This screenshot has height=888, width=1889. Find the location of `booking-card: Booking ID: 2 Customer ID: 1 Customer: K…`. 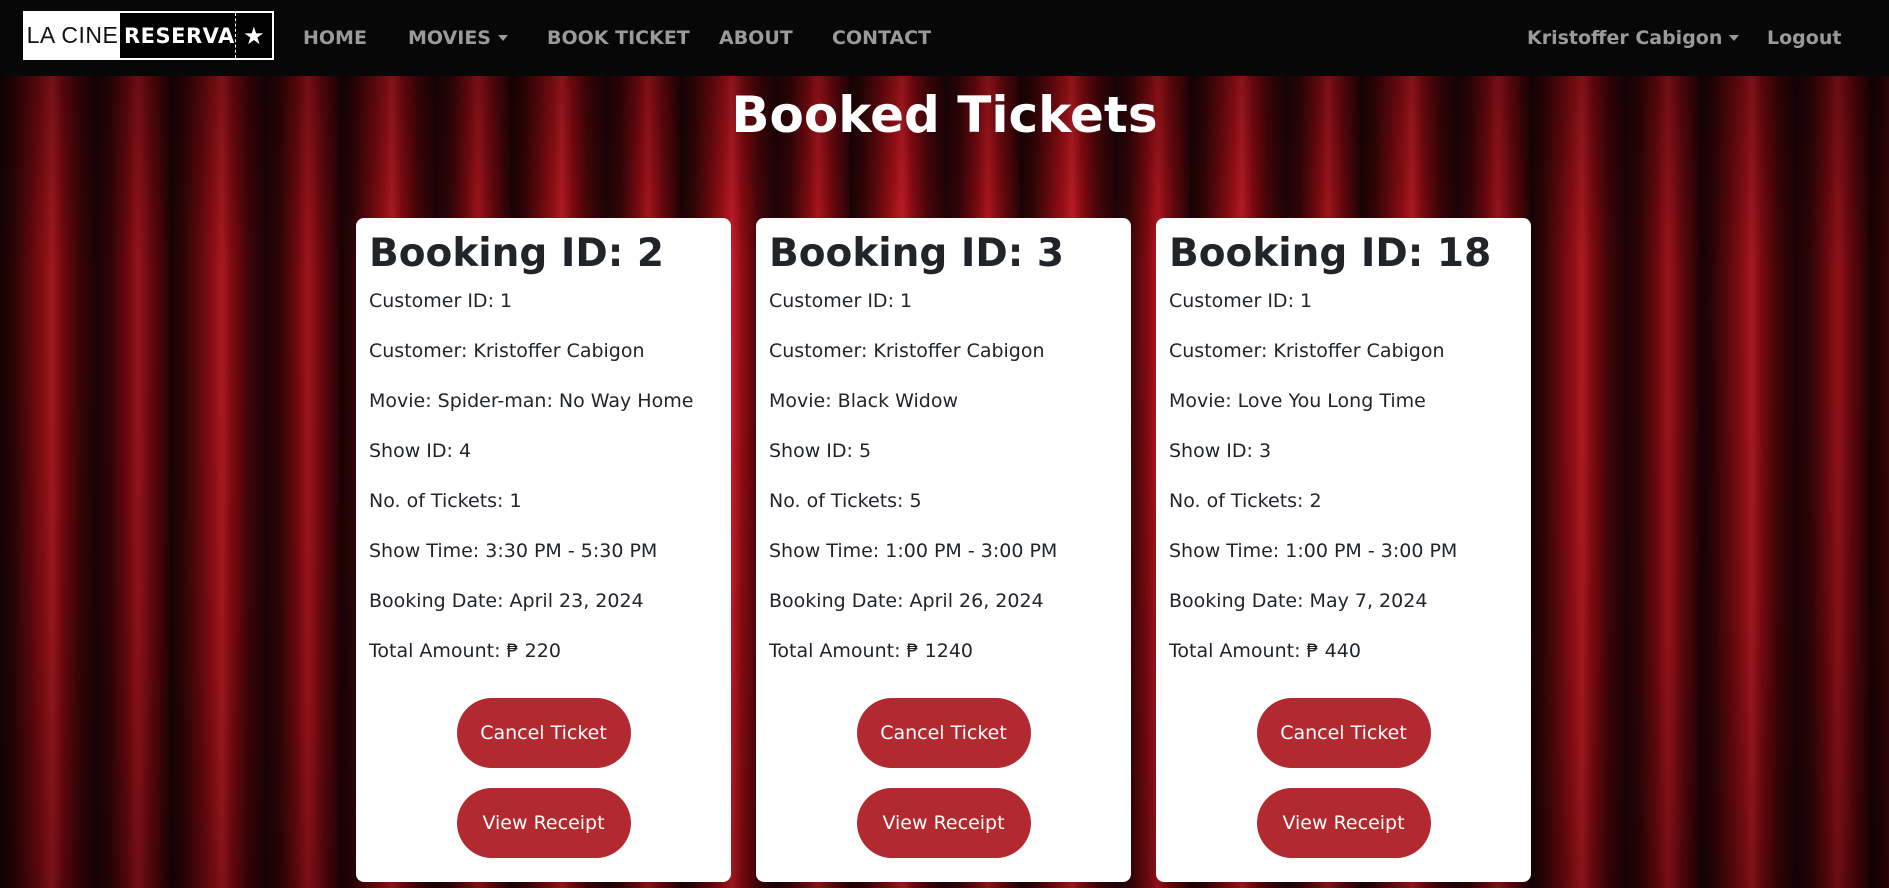

booking-card: Booking ID: 2 Customer ID: 1 Customer: K… is located at coordinates (543, 550).